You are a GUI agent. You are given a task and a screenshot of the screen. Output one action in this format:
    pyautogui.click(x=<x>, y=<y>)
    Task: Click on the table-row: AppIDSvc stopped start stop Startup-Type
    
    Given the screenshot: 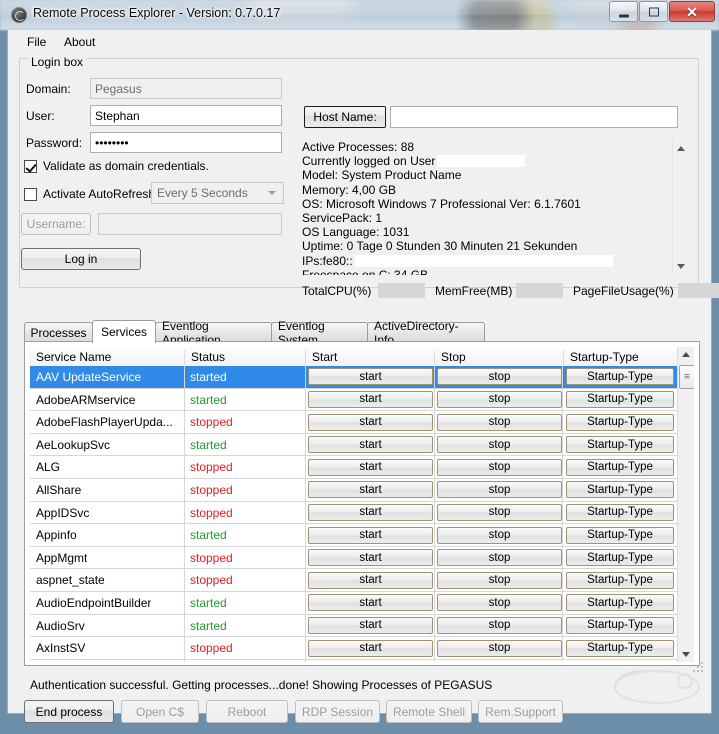 What is the action you would take?
    pyautogui.click(x=354, y=513)
    